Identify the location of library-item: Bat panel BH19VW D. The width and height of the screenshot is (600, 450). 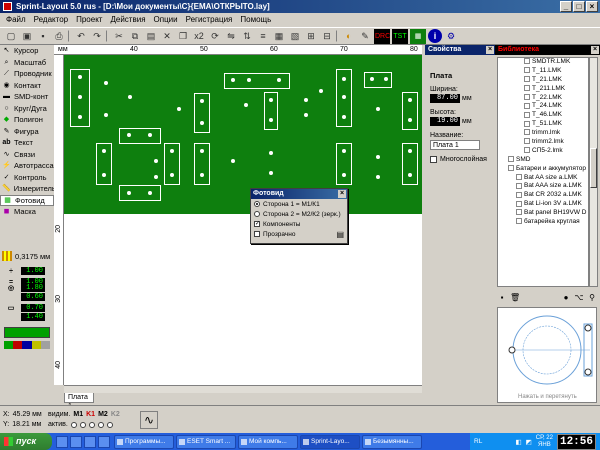
(543, 213).